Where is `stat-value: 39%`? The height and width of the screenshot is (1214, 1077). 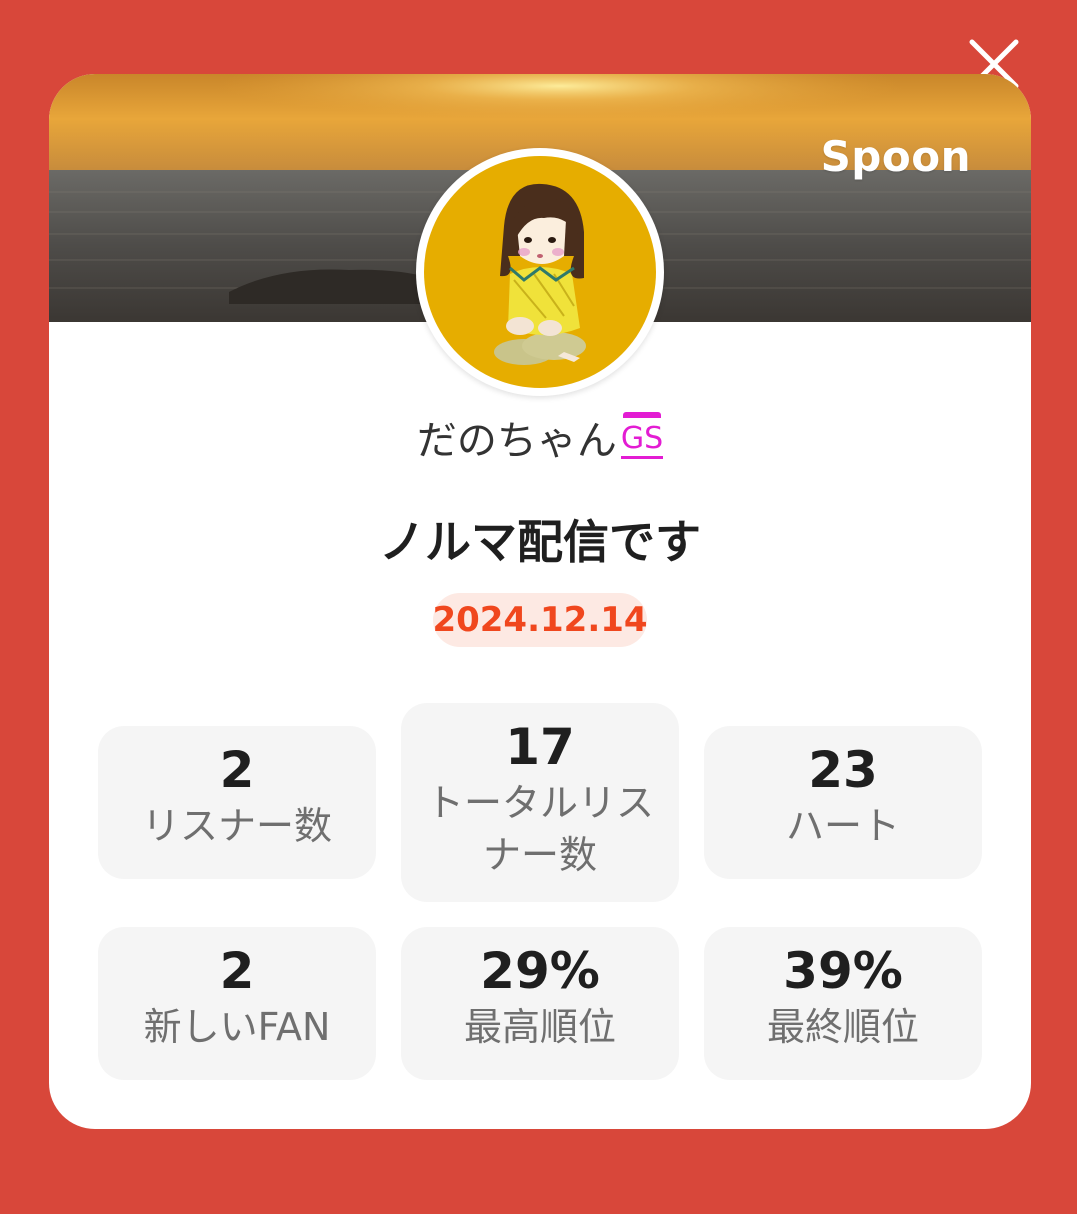
stat-value: 39% is located at coordinates (843, 971).